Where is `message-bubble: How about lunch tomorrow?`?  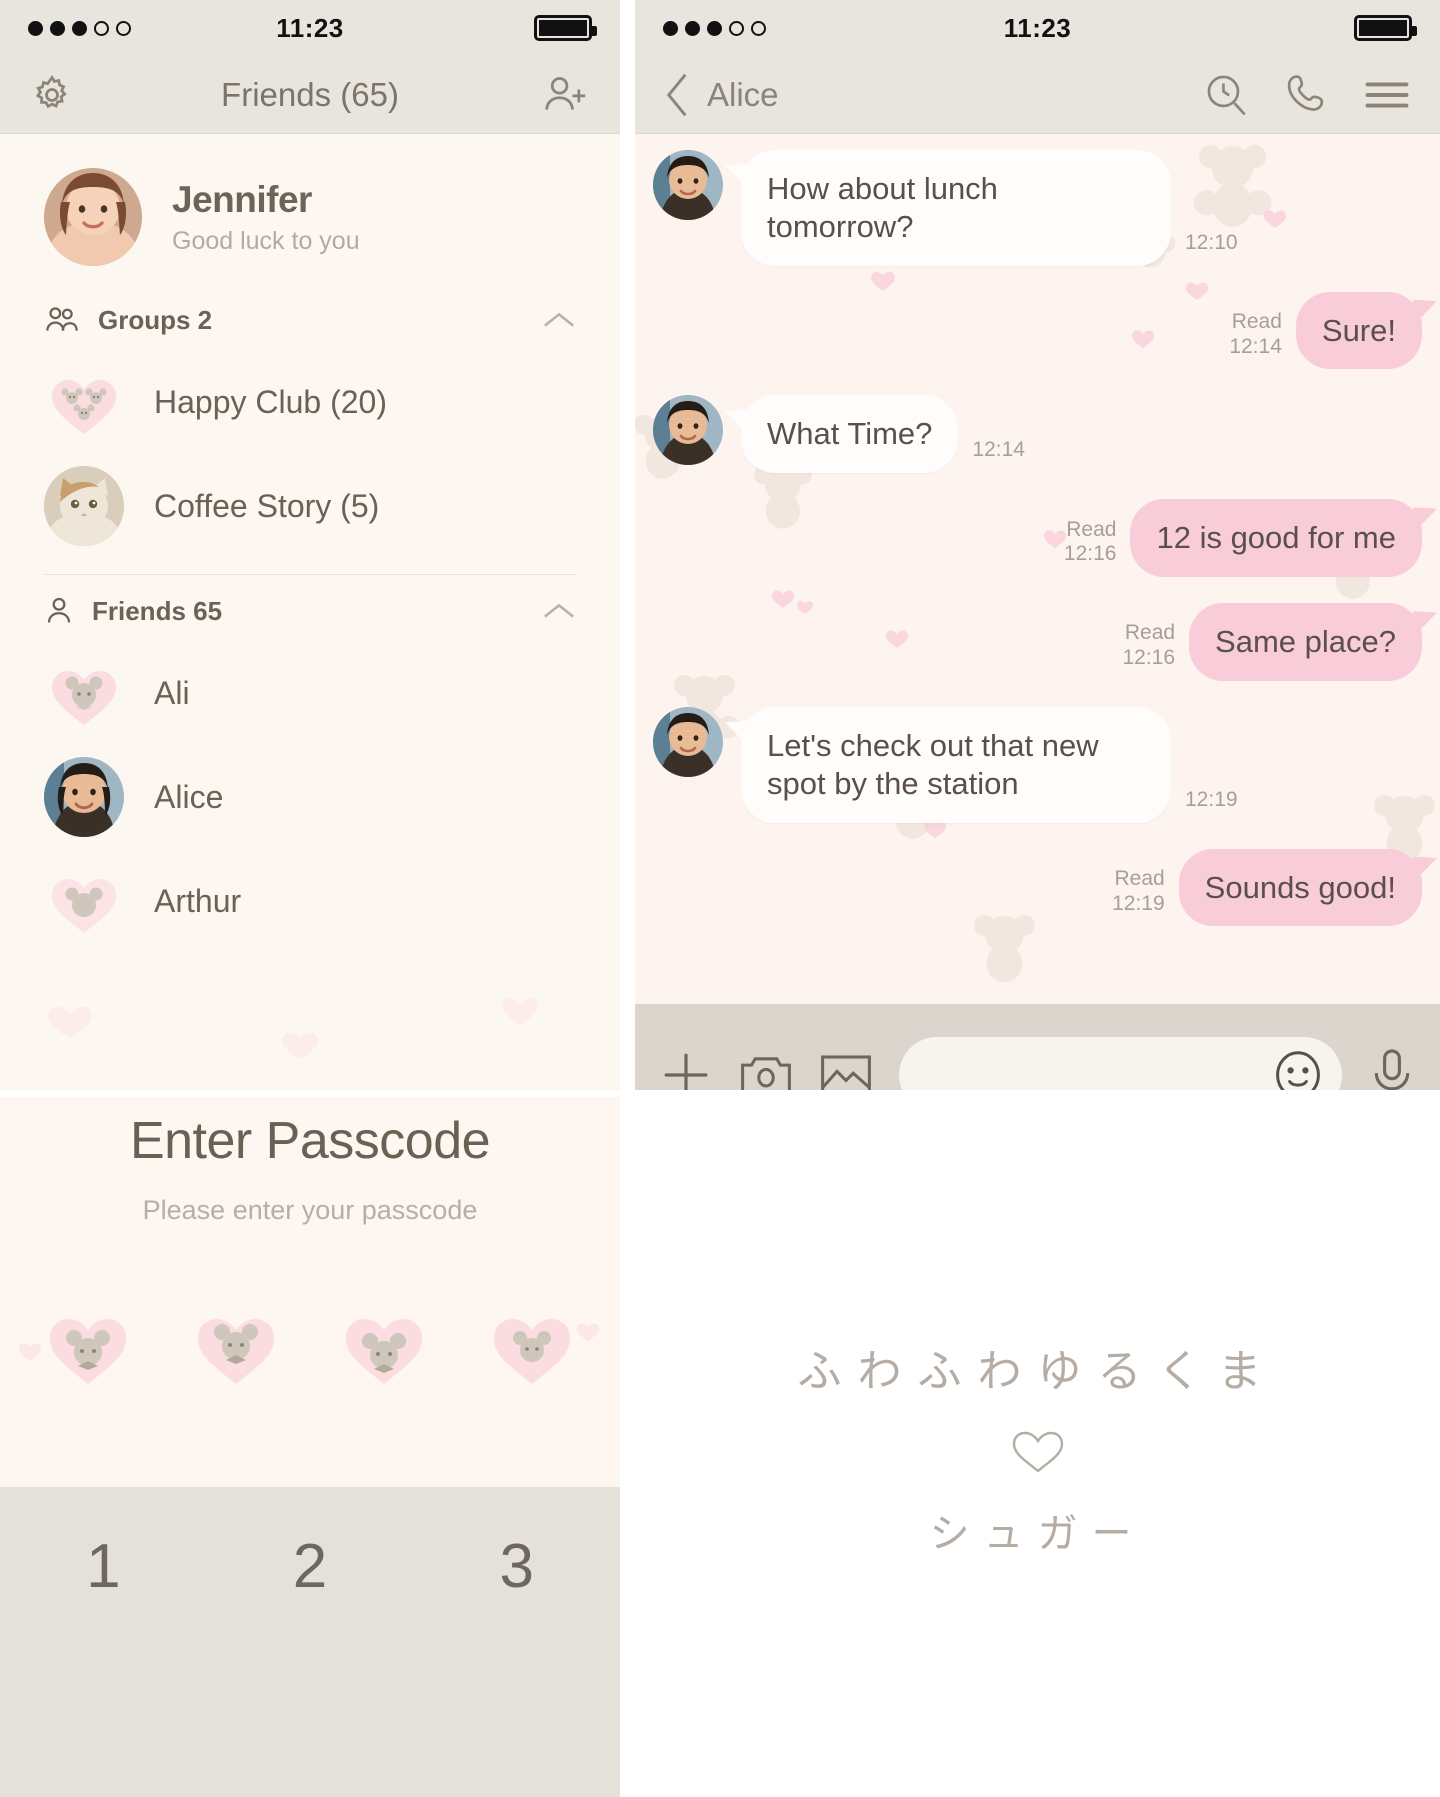
message-bubble: How about lunch tomorrow? is located at coordinates (956, 208).